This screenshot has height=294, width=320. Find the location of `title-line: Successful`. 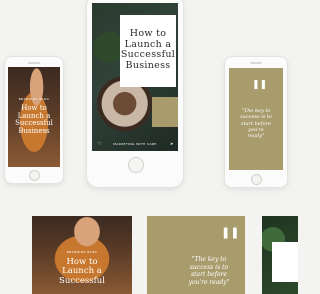

title-line: Successful is located at coordinates (82, 280).